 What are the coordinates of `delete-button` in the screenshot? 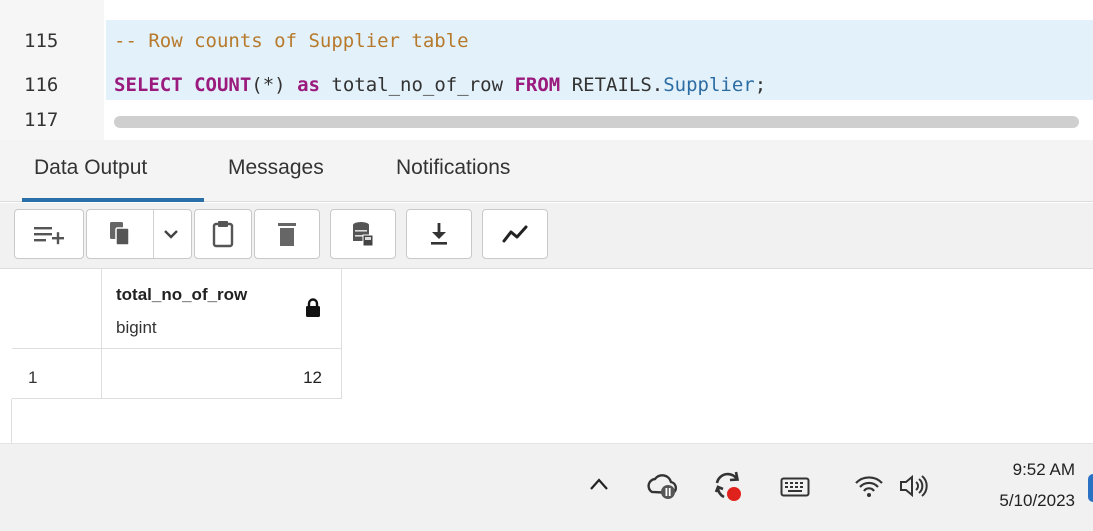 It's located at (287, 234).